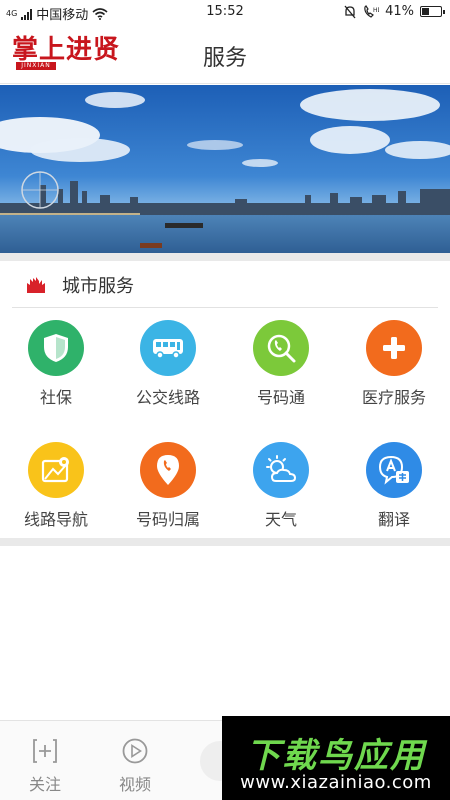 This screenshot has height=800, width=450. What do you see at coordinates (225, 12) in the screenshot?
I see `status-bar: 4G 中国移动 15:52 HD 41%` at bounding box center [225, 12].